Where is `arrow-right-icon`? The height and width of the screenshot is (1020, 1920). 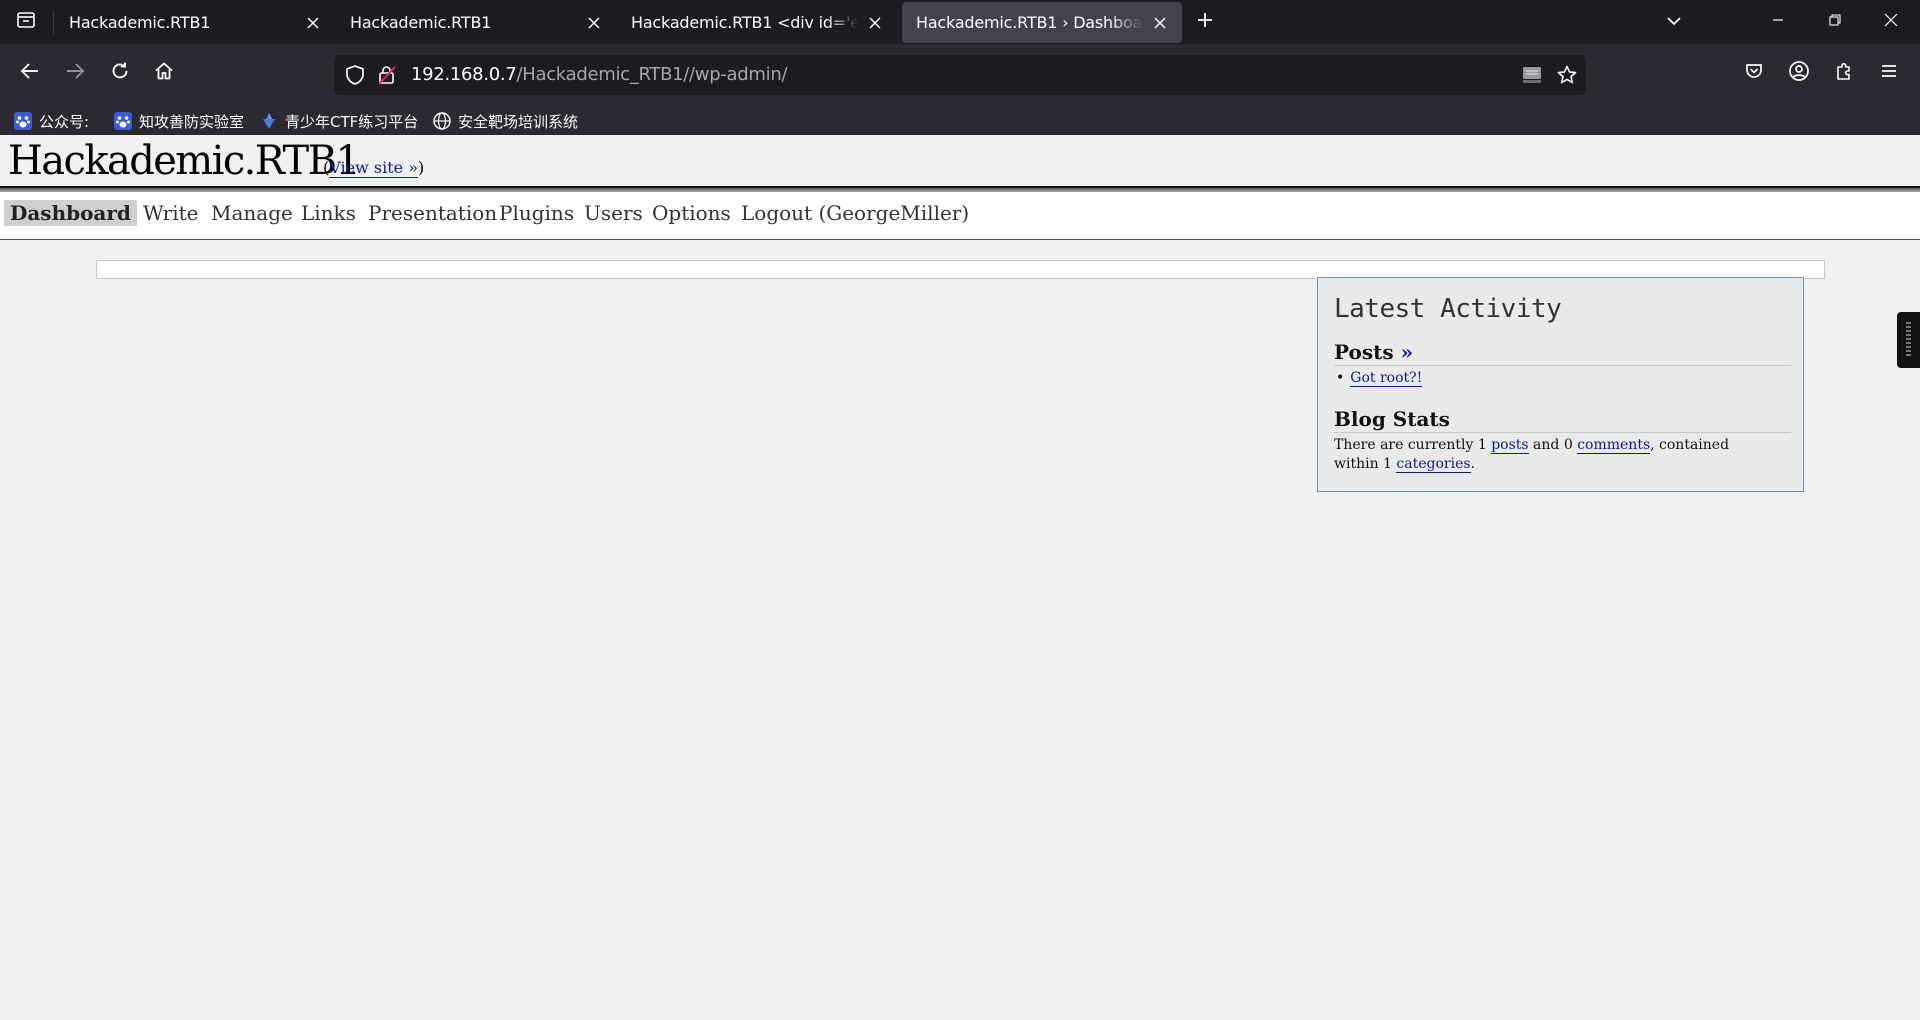
arrow-right-icon is located at coordinates (75, 73).